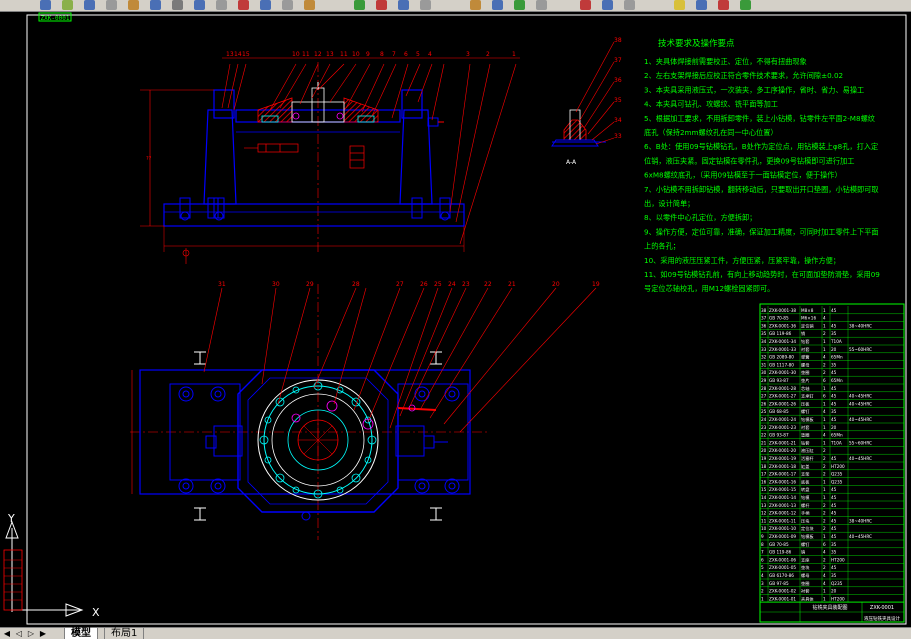  I want to click on tech-line: 1、夹具体焊接前需要校正、定位，不得有扭曲现象, so click(725, 61).